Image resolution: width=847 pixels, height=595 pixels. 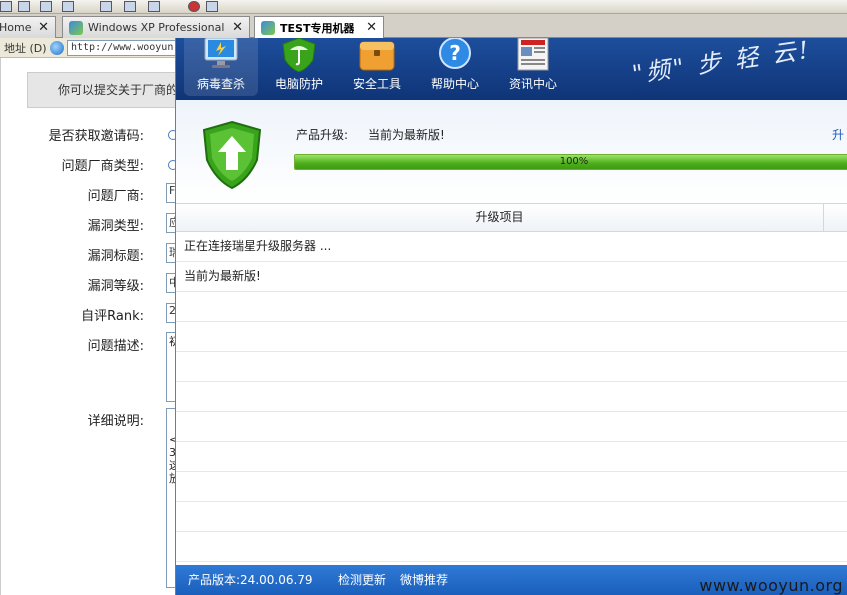 I want to click on upgrade-progress-bar: 100%, so click(x=570, y=162).